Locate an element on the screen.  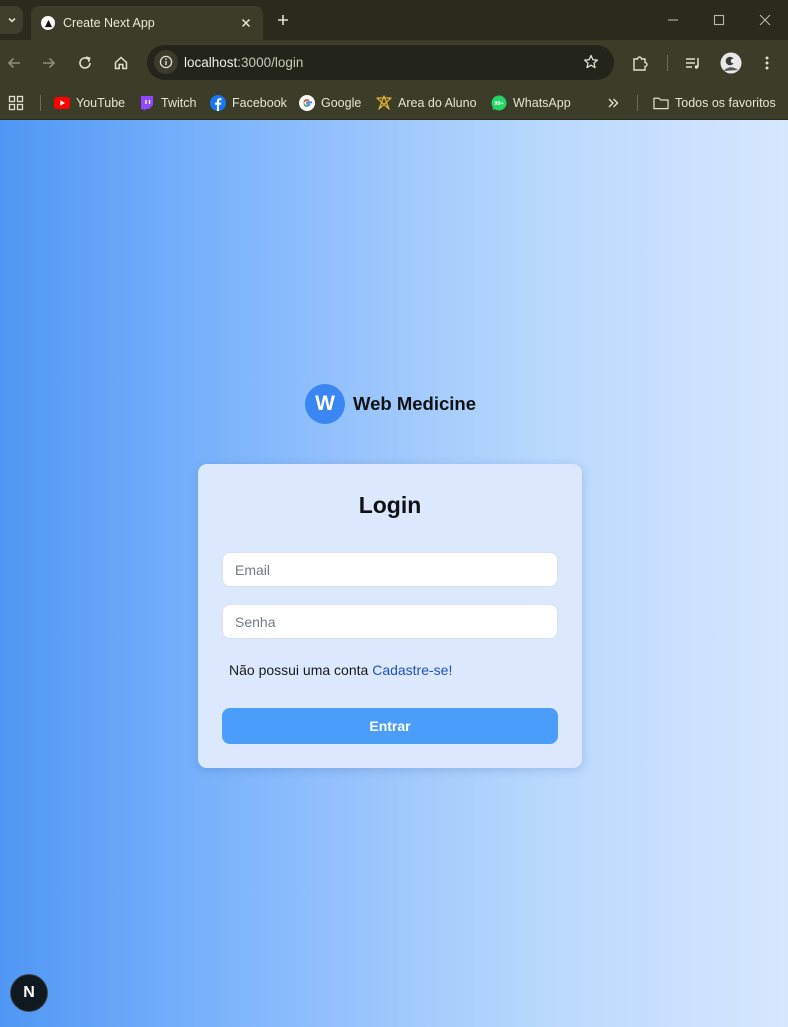
maximize-button is located at coordinates (719, 20).